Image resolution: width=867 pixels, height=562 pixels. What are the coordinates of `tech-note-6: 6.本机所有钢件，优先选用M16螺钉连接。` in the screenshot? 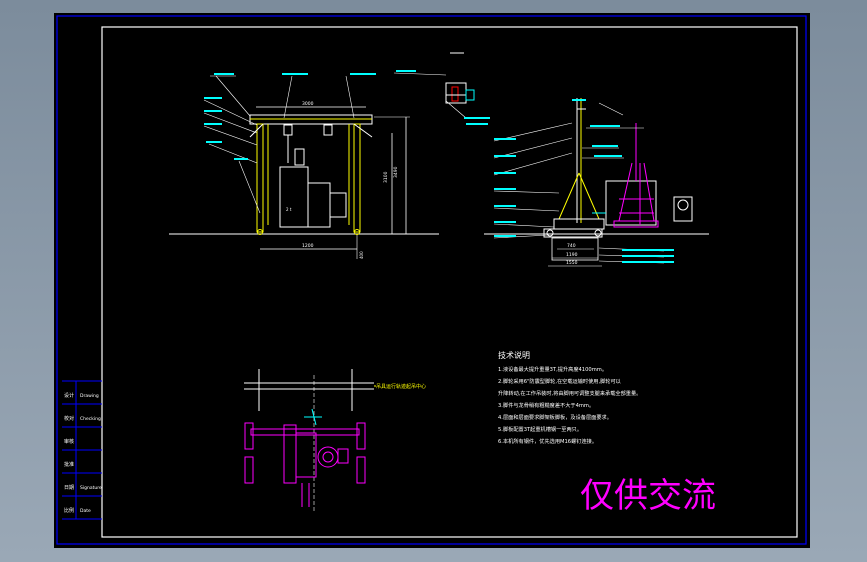 It's located at (547, 441).